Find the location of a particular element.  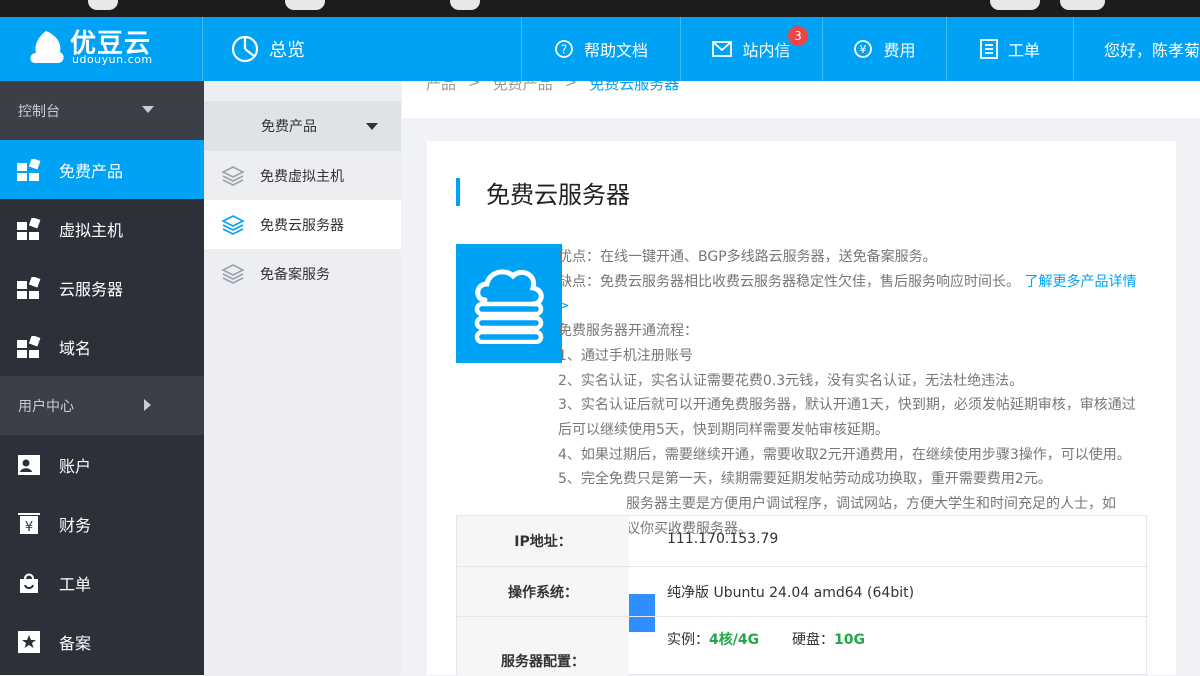

disk-label: 硬盘： is located at coordinates (813, 640).